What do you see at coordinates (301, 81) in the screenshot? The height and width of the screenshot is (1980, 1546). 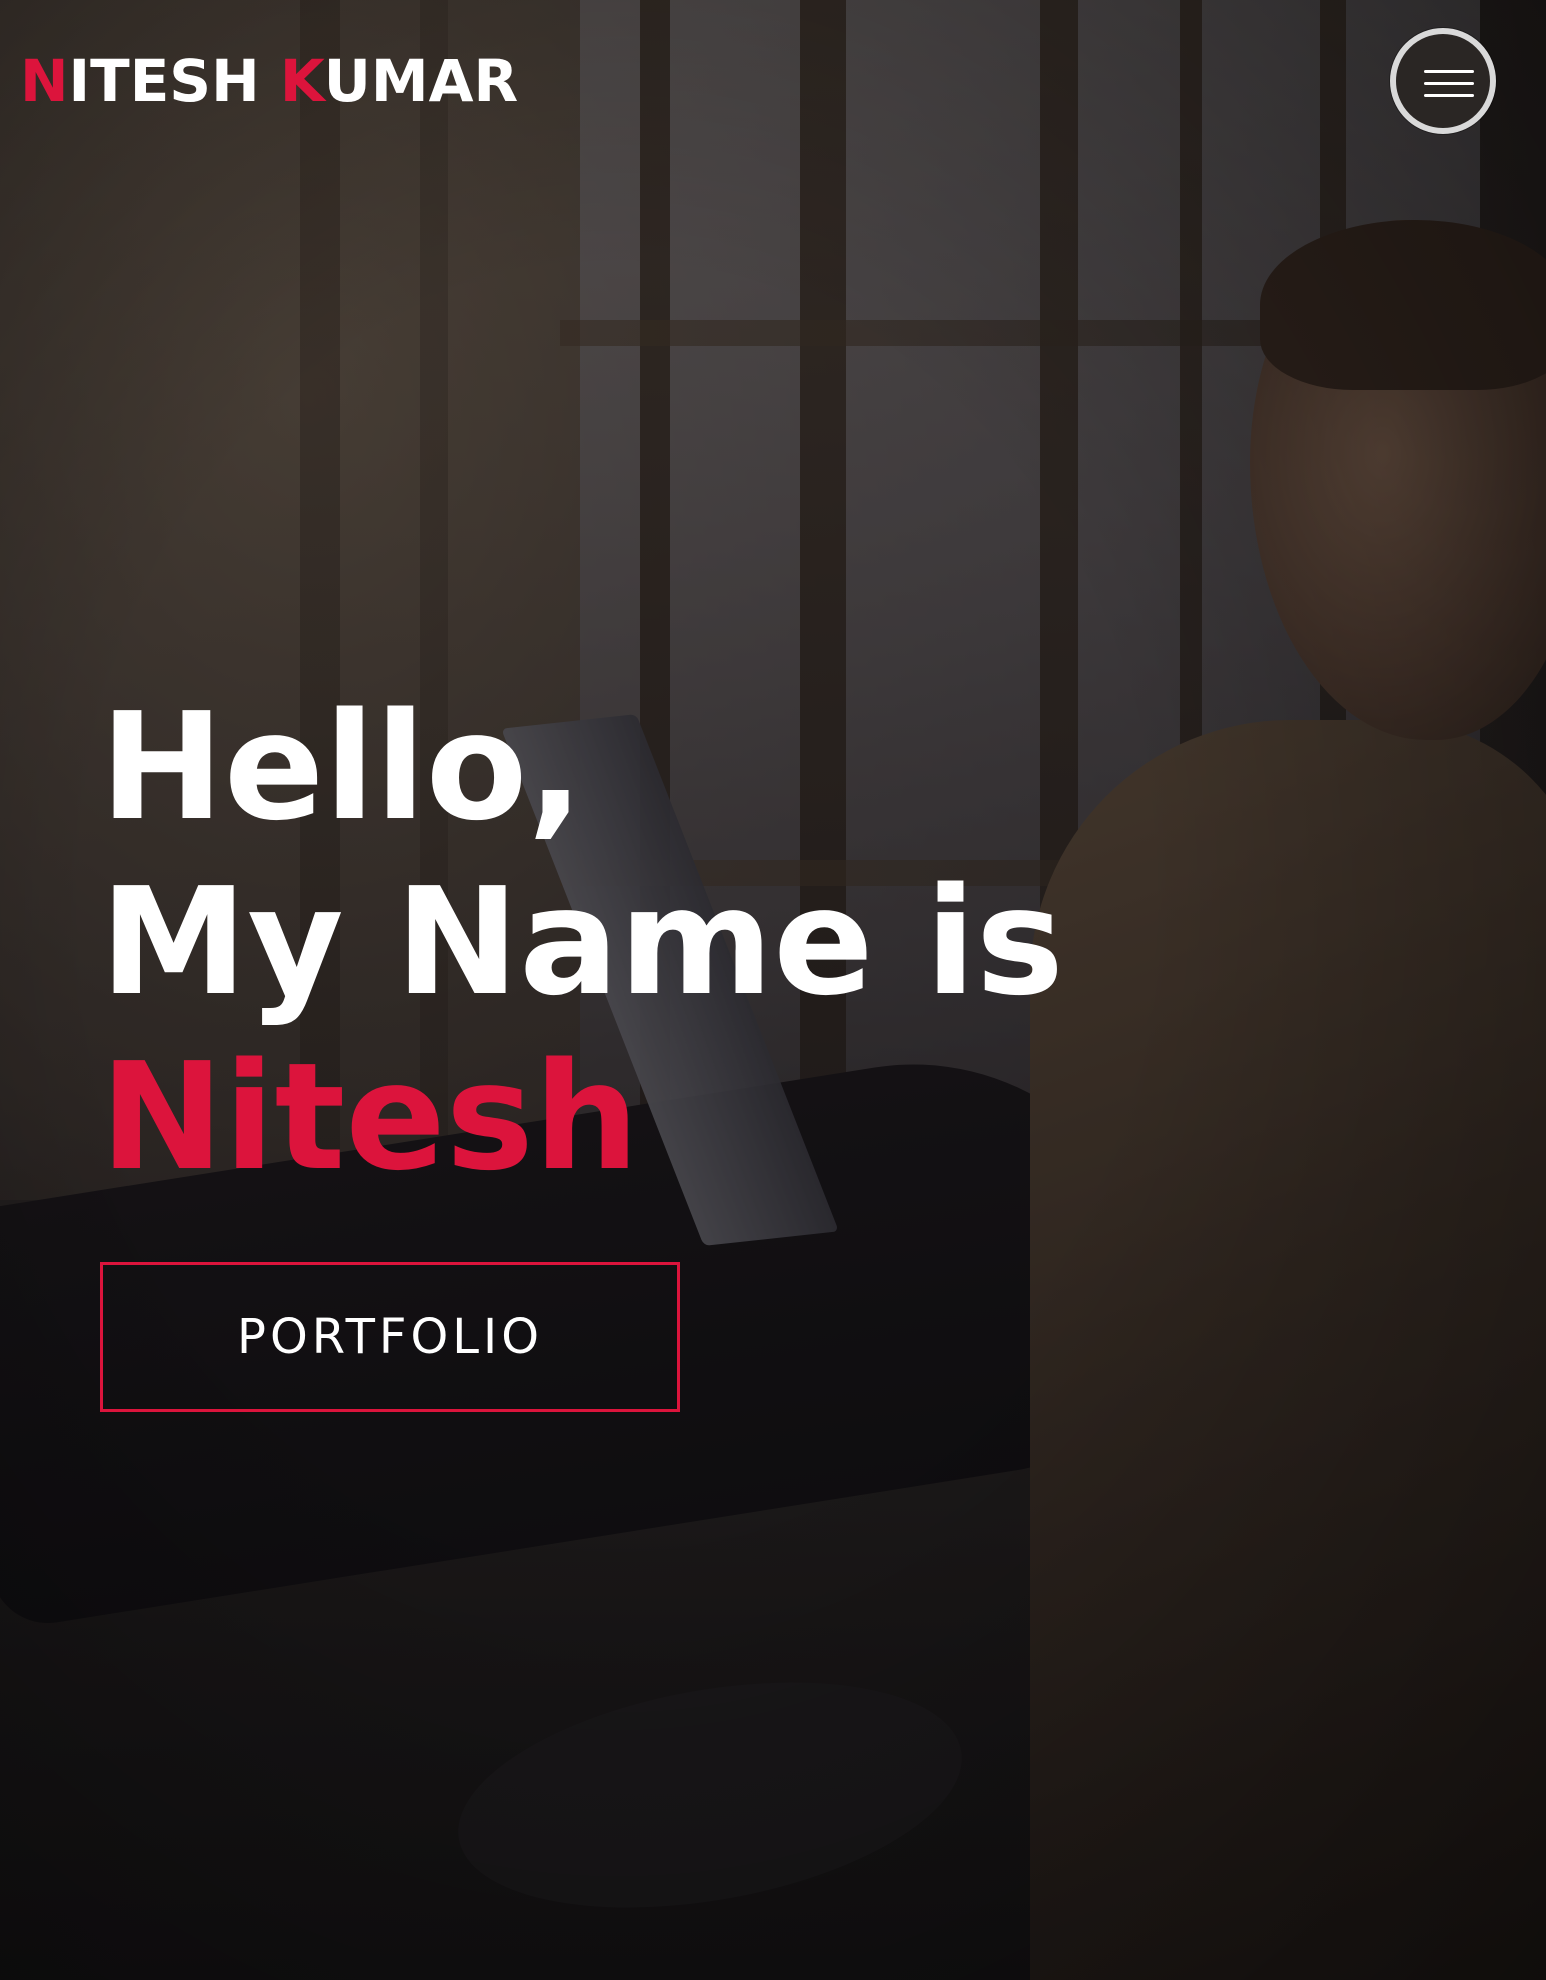 I see `logo-initial-last: K` at bounding box center [301, 81].